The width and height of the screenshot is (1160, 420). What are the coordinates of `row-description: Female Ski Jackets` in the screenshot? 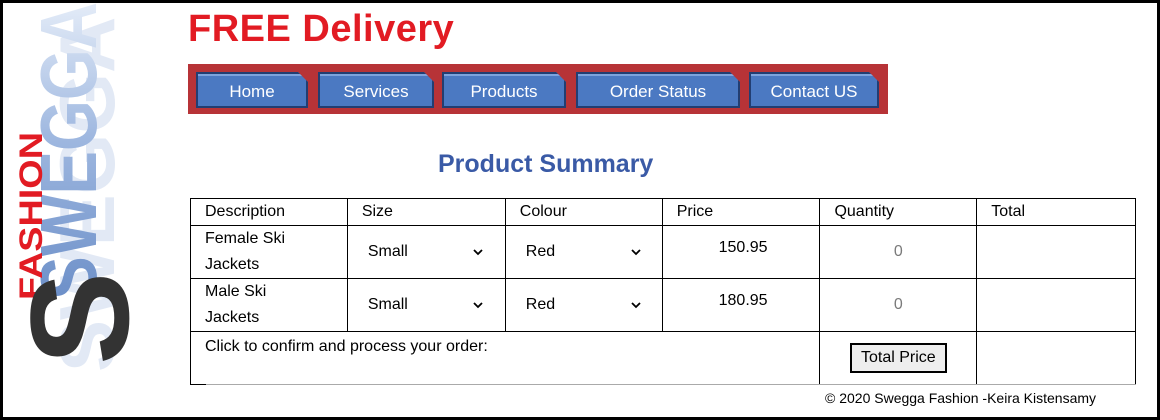 It's located at (269, 252).